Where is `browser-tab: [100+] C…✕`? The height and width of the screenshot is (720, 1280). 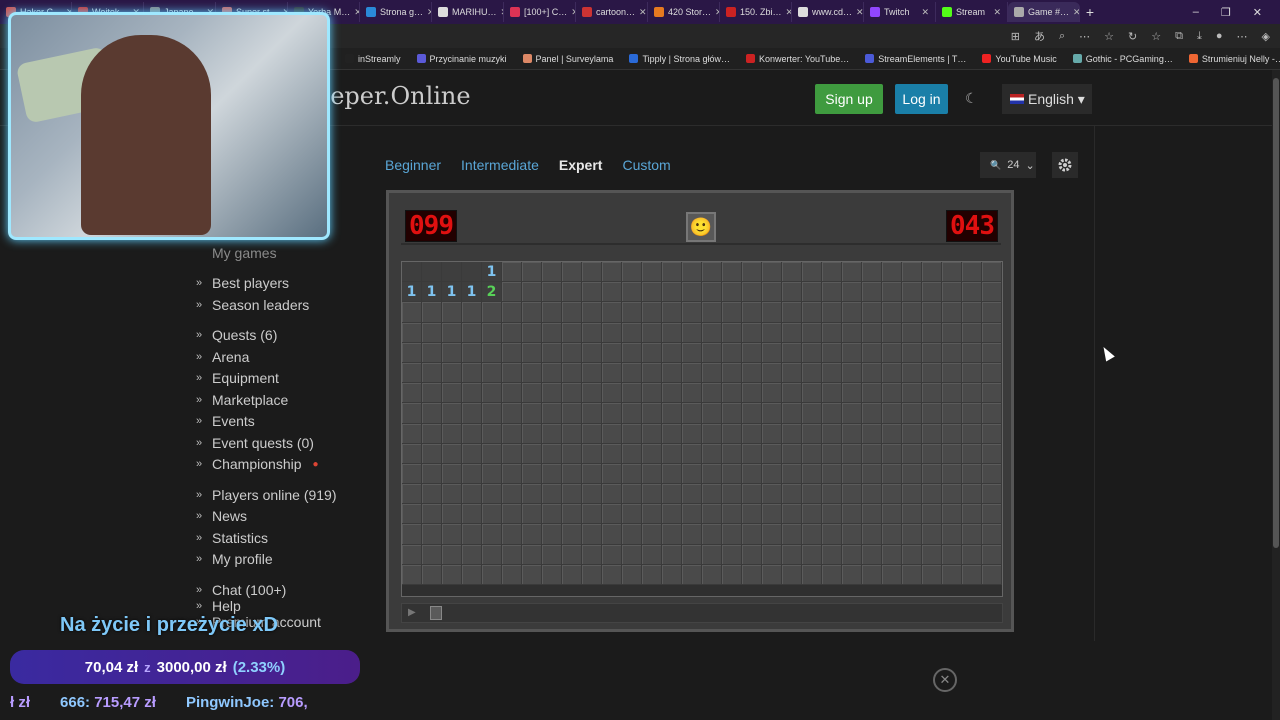 browser-tab: [100+] C…✕ is located at coordinates (540, 12).